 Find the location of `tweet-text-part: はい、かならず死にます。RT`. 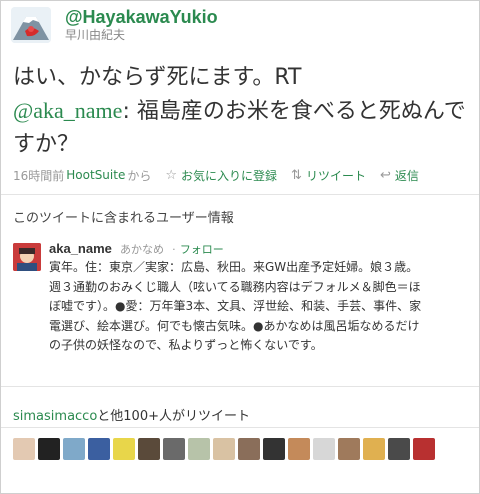

tweet-text-part: はい、かならず死にます。RT is located at coordinates (157, 77).